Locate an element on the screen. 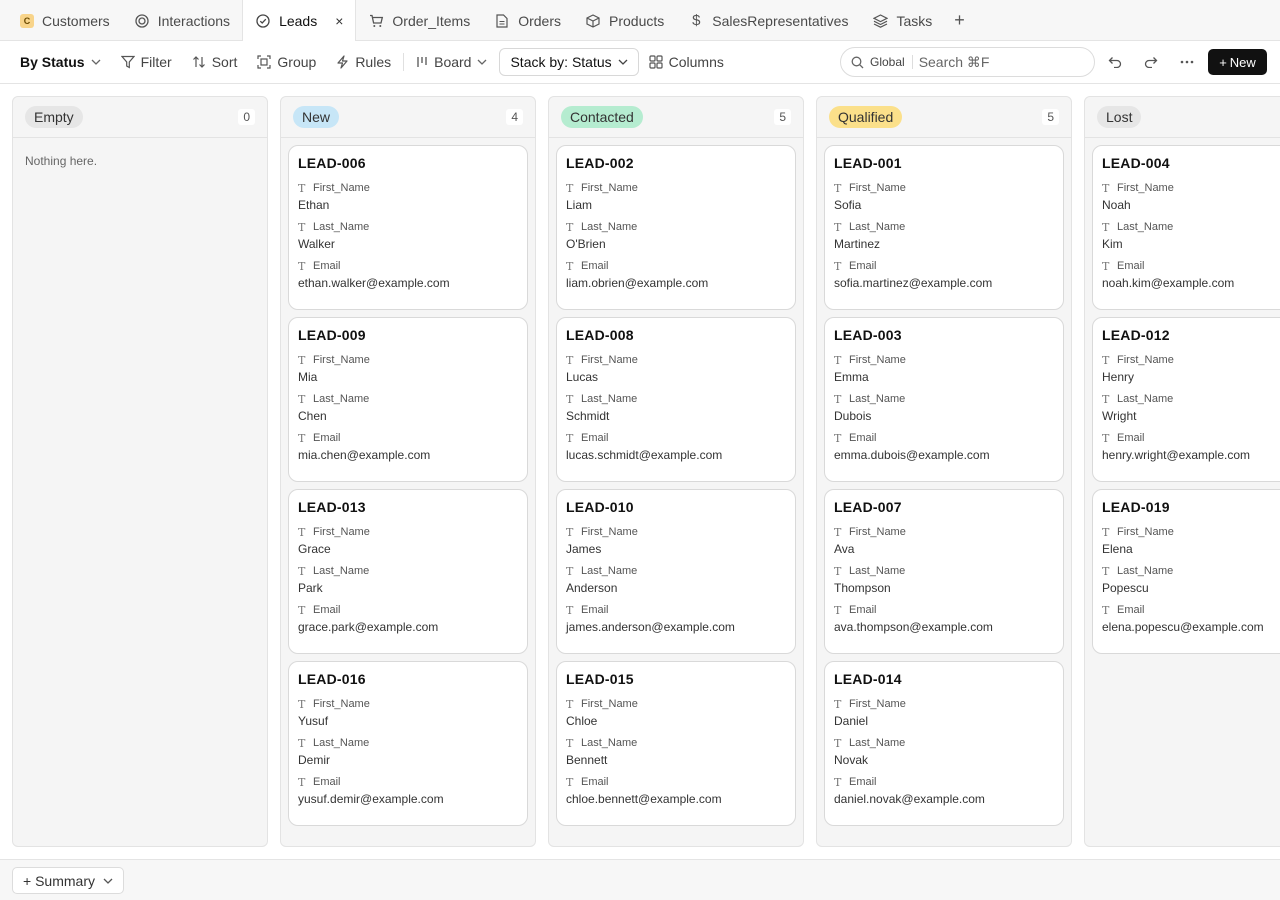  rules-button: Rules is located at coordinates (363, 62).